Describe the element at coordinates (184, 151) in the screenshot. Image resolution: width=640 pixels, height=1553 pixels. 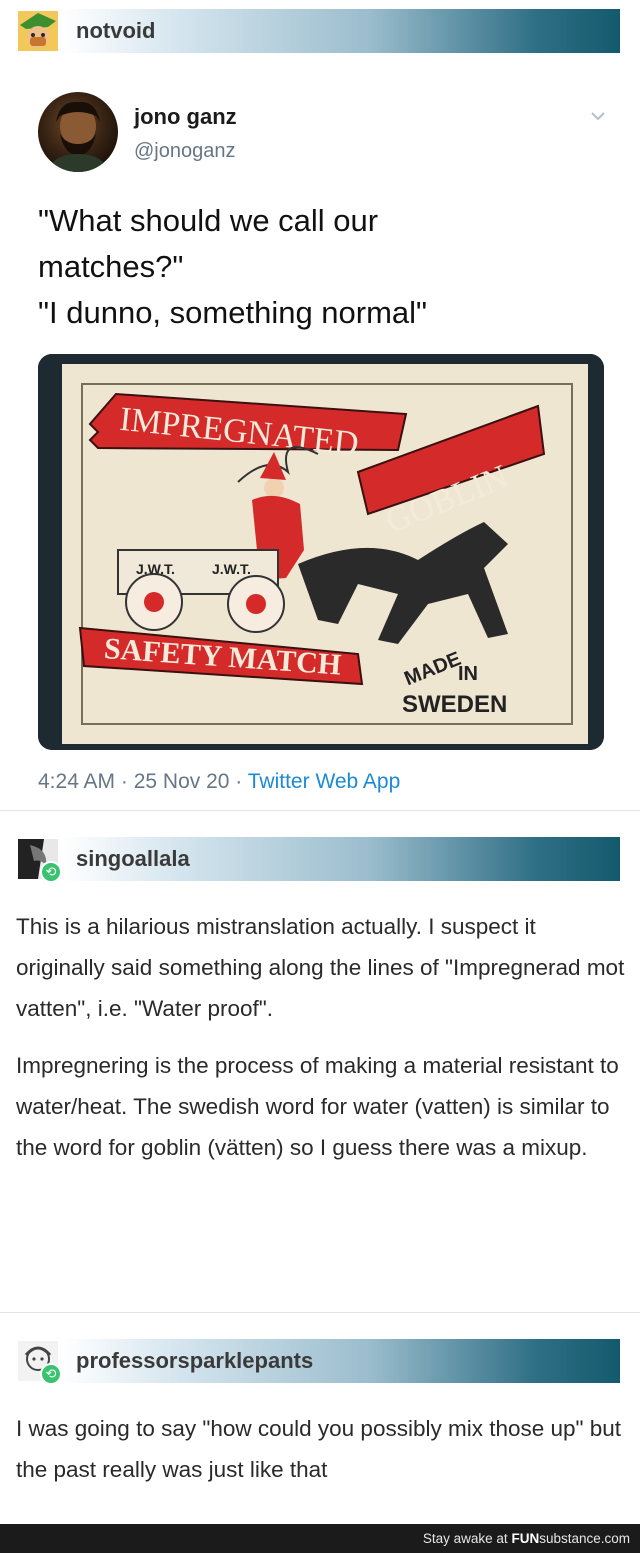
I see `tweet-author-handle: @jonoganz` at that location.